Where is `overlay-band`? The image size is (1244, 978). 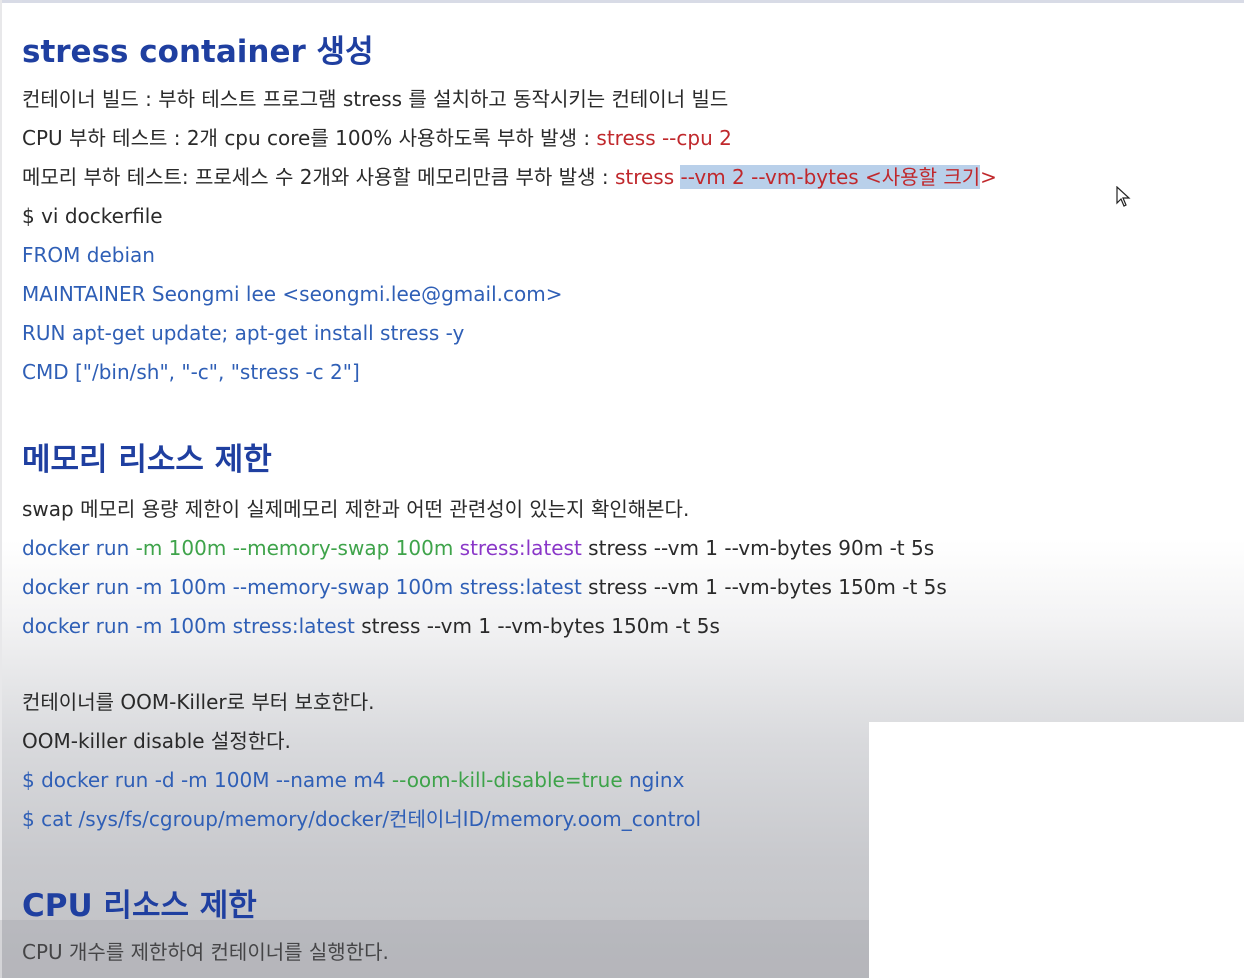 overlay-band is located at coordinates (434, 949).